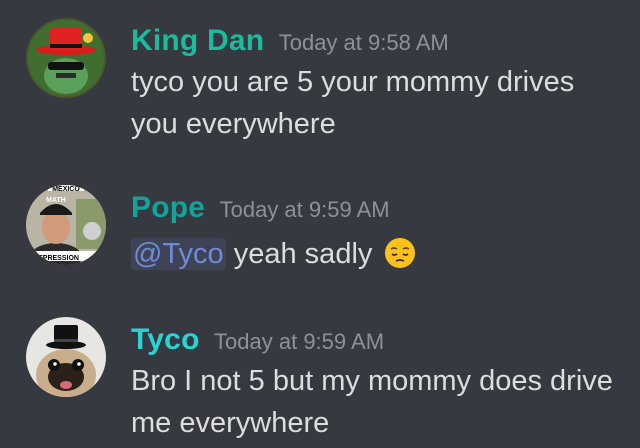  What do you see at coordinates (299, 254) in the screenshot?
I see `message-body: yeah sadly` at bounding box center [299, 254].